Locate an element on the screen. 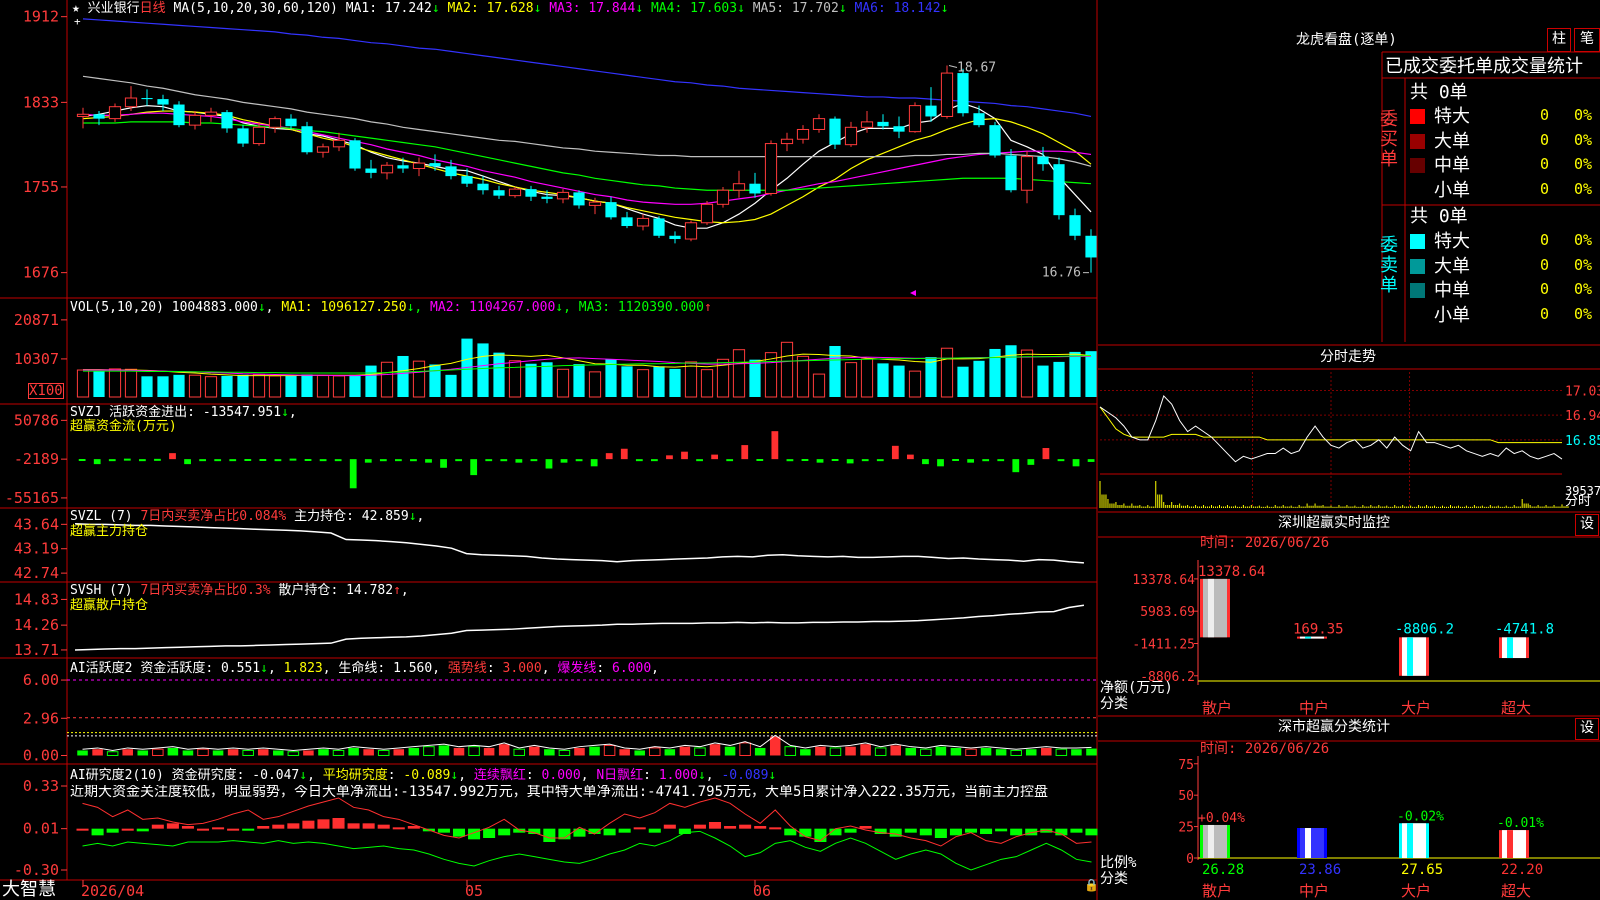  stock-name: 兴业银行 is located at coordinates (114, 8).